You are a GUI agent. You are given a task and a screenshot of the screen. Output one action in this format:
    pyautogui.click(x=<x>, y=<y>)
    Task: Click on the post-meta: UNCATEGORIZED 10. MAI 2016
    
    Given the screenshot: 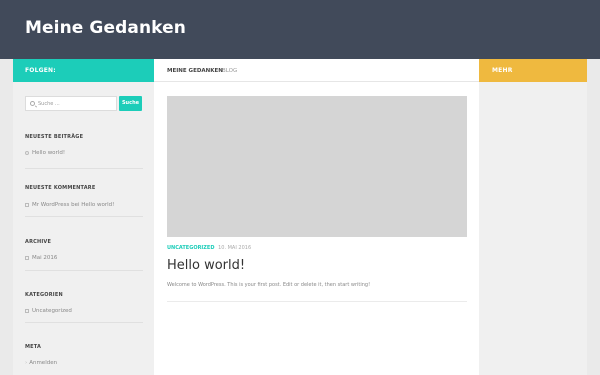 What is the action you would take?
    pyautogui.click(x=209, y=248)
    